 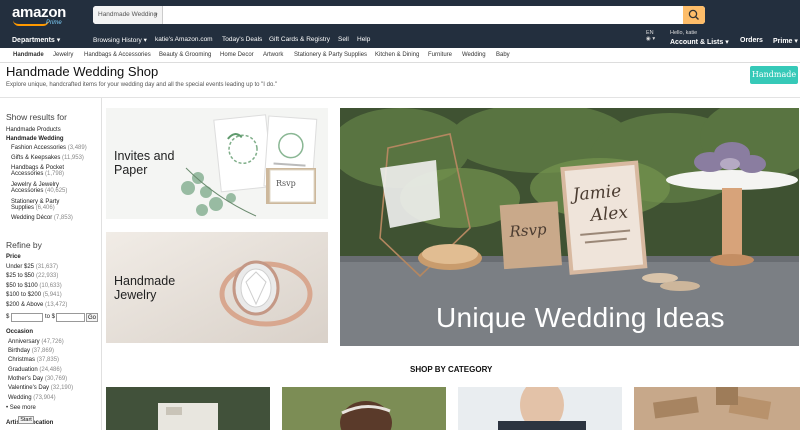 What do you see at coordinates (217, 163) in the screenshot?
I see `tile-invites-and-paper: Rsvp Invites and Paper` at bounding box center [217, 163].